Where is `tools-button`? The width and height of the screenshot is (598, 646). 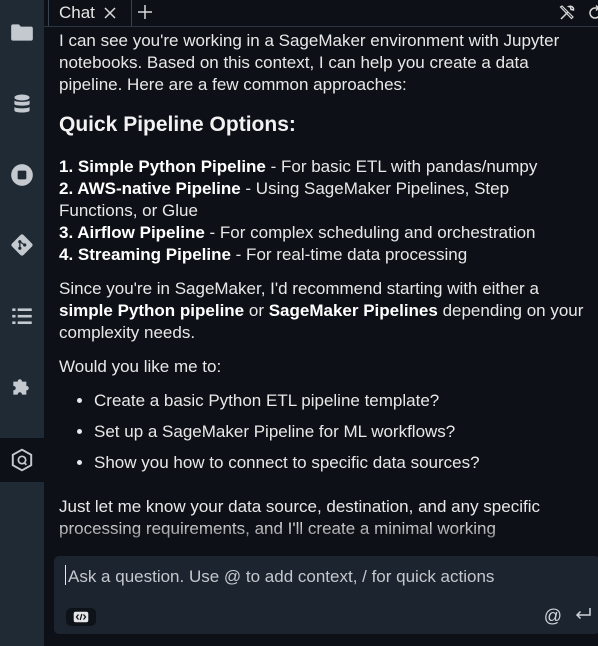 tools-button is located at coordinates (567, 13).